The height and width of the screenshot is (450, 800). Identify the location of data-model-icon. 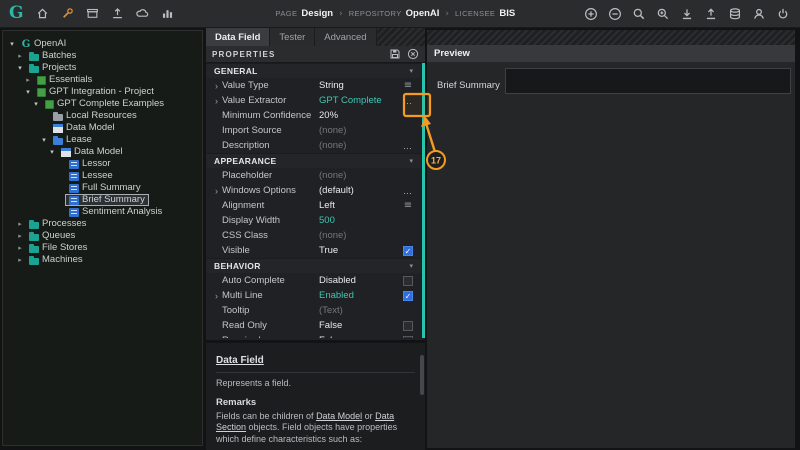
(66, 152).